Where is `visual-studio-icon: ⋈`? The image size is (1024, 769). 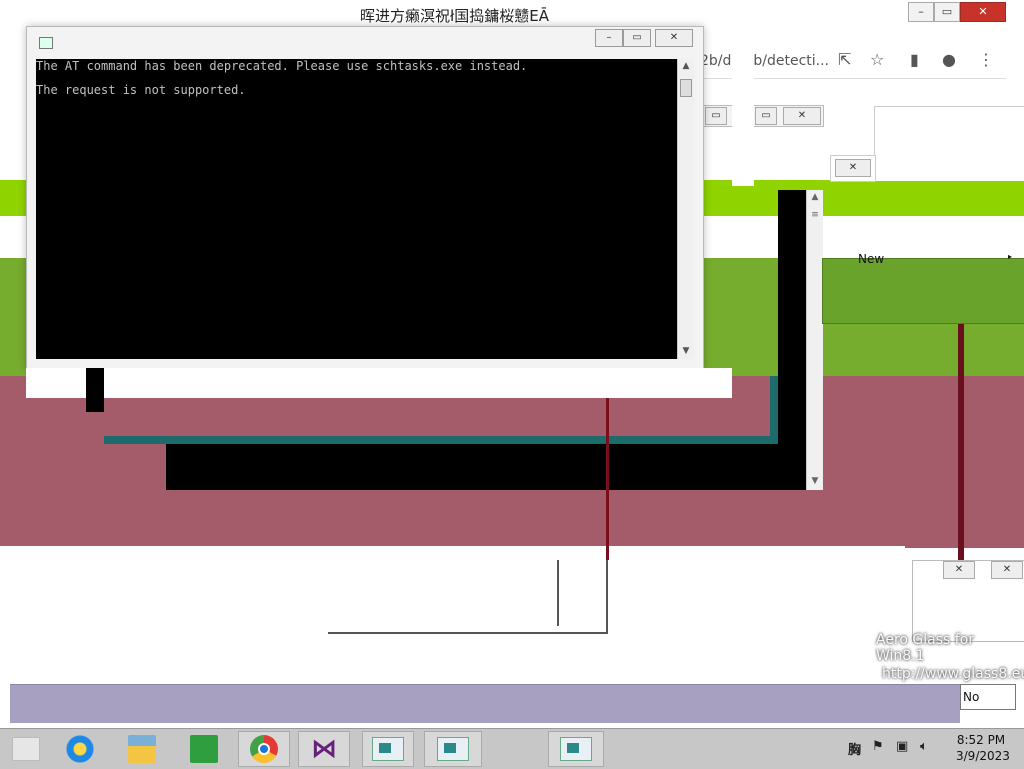
visual-studio-icon: ⋈ is located at coordinates (324, 749).